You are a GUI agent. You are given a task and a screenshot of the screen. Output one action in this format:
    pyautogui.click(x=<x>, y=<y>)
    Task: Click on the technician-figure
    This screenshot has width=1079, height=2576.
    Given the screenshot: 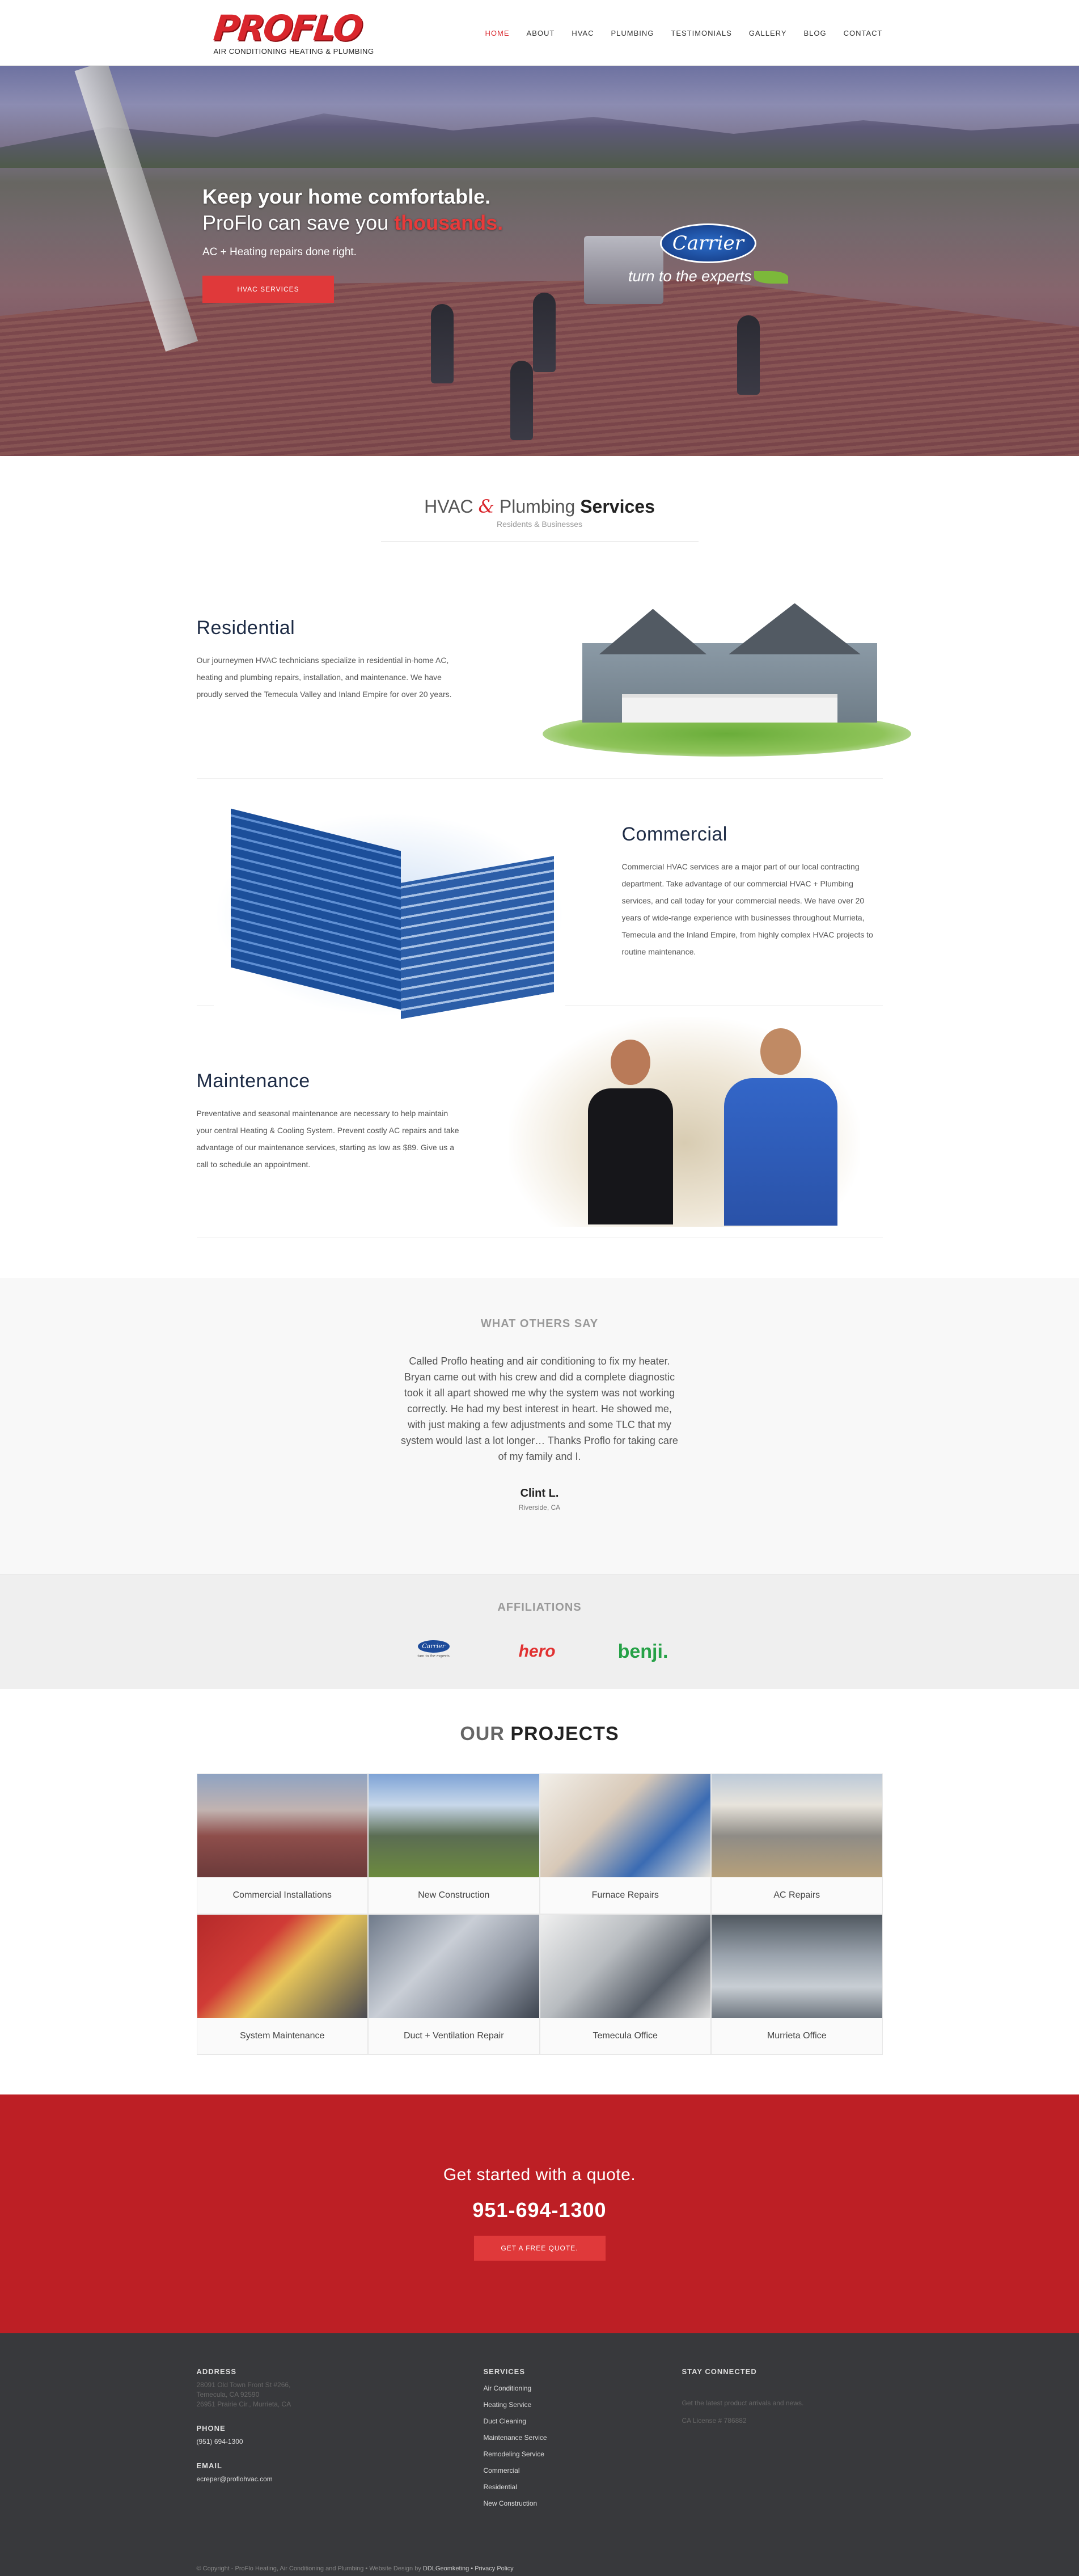 What is the action you would take?
    pyautogui.click(x=630, y=1133)
    